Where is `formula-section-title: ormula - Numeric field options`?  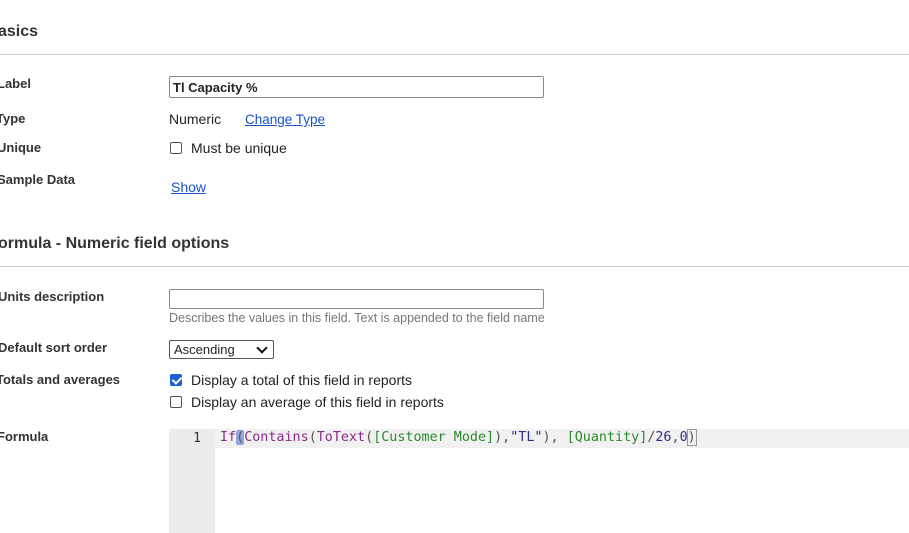
formula-section-title: ormula - Numeric field options is located at coordinates (115, 243).